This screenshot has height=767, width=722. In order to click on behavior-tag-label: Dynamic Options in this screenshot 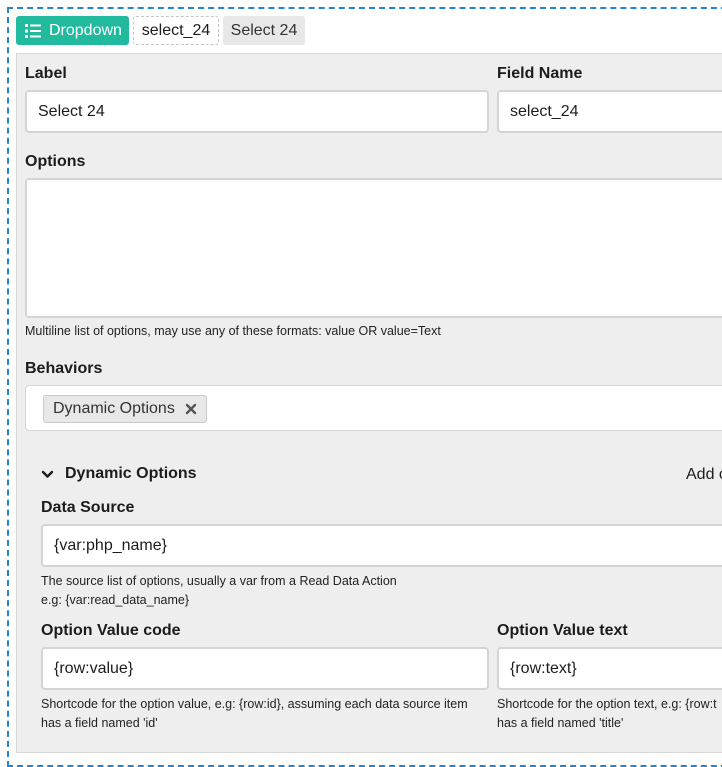, I will do `click(114, 408)`.